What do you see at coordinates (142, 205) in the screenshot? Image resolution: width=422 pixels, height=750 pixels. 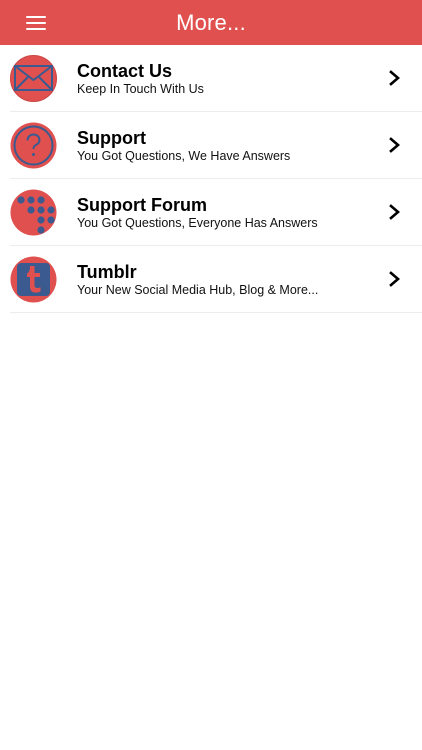 I see `list-item-title: Support Forum` at bounding box center [142, 205].